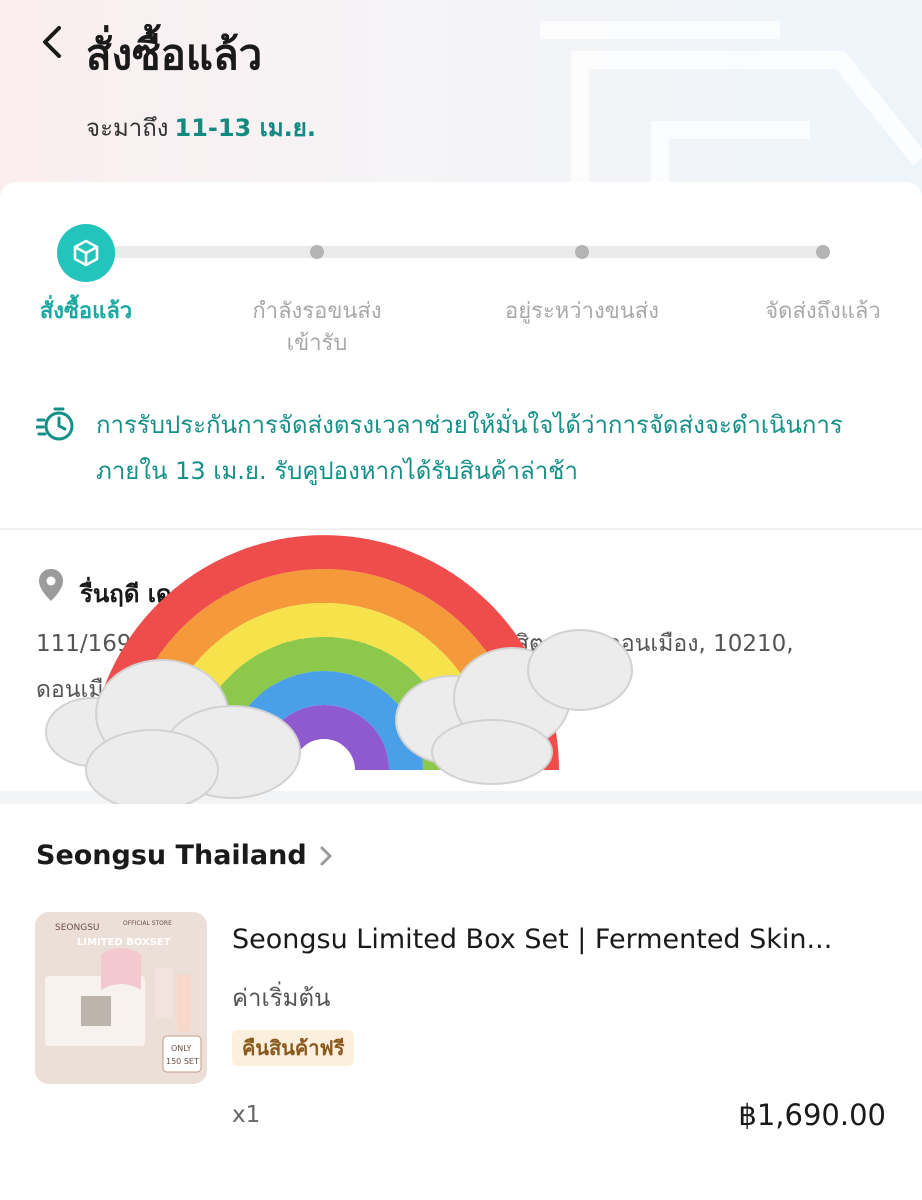 This screenshot has height=1200, width=922. What do you see at coordinates (171, 855) in the screenshot?
I see `shop-name: Seongsu Thailand` at bounding box center [171, 855].